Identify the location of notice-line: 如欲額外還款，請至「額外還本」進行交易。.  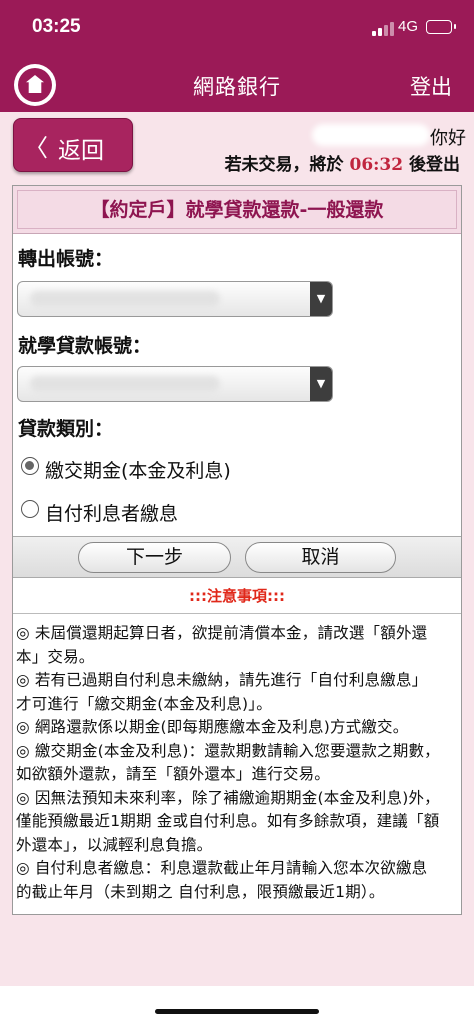
(173, 774).